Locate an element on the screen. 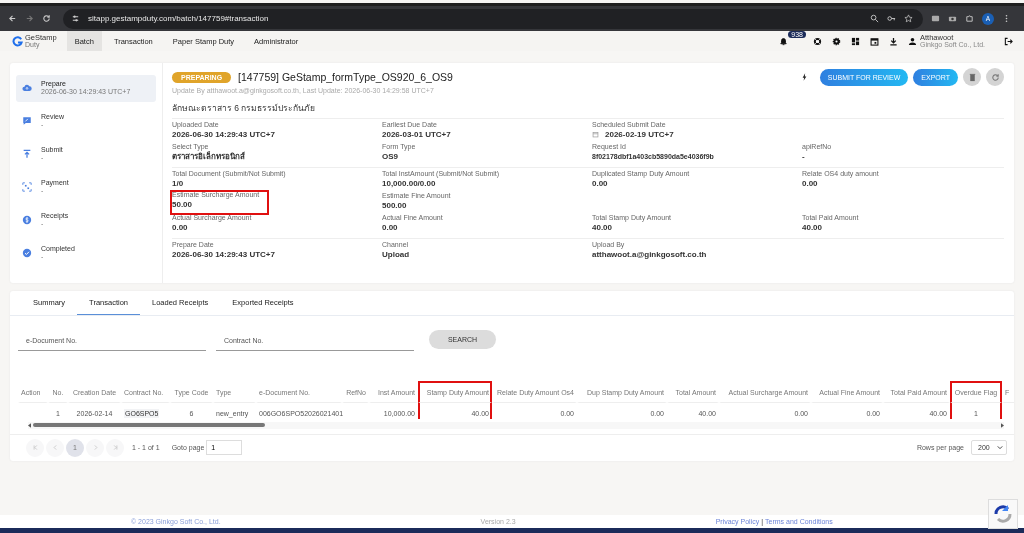 The width and height of the screenshot is (1024, 533). scroll-right-icon is located at coordinates (1002, 425).